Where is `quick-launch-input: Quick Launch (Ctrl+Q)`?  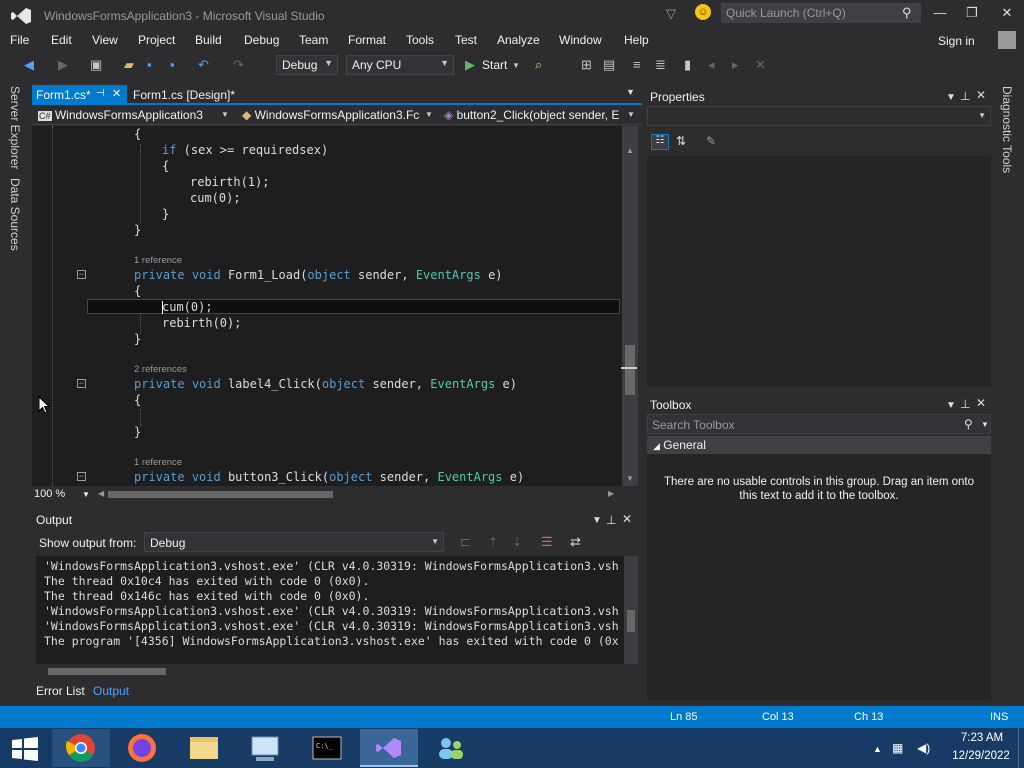
quick-launch-input: Quick Launch (Ctrl+Q) is located at coordinates (821, 13).